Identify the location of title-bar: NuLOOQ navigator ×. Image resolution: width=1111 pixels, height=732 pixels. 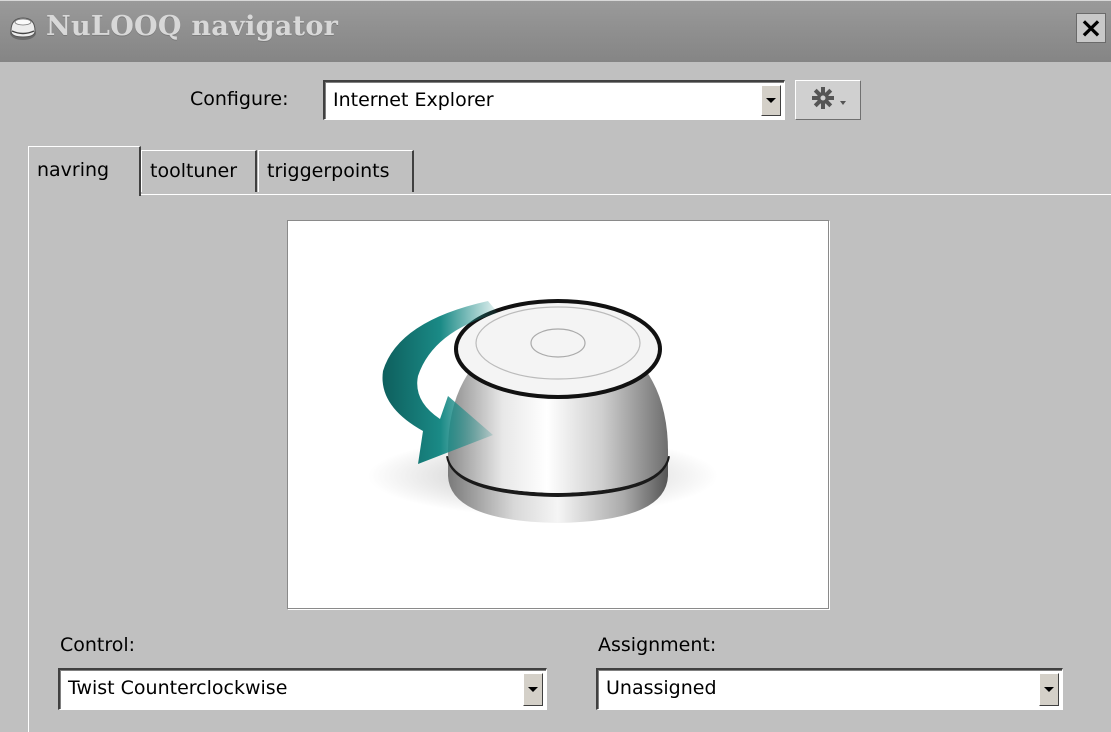
(555, 31).